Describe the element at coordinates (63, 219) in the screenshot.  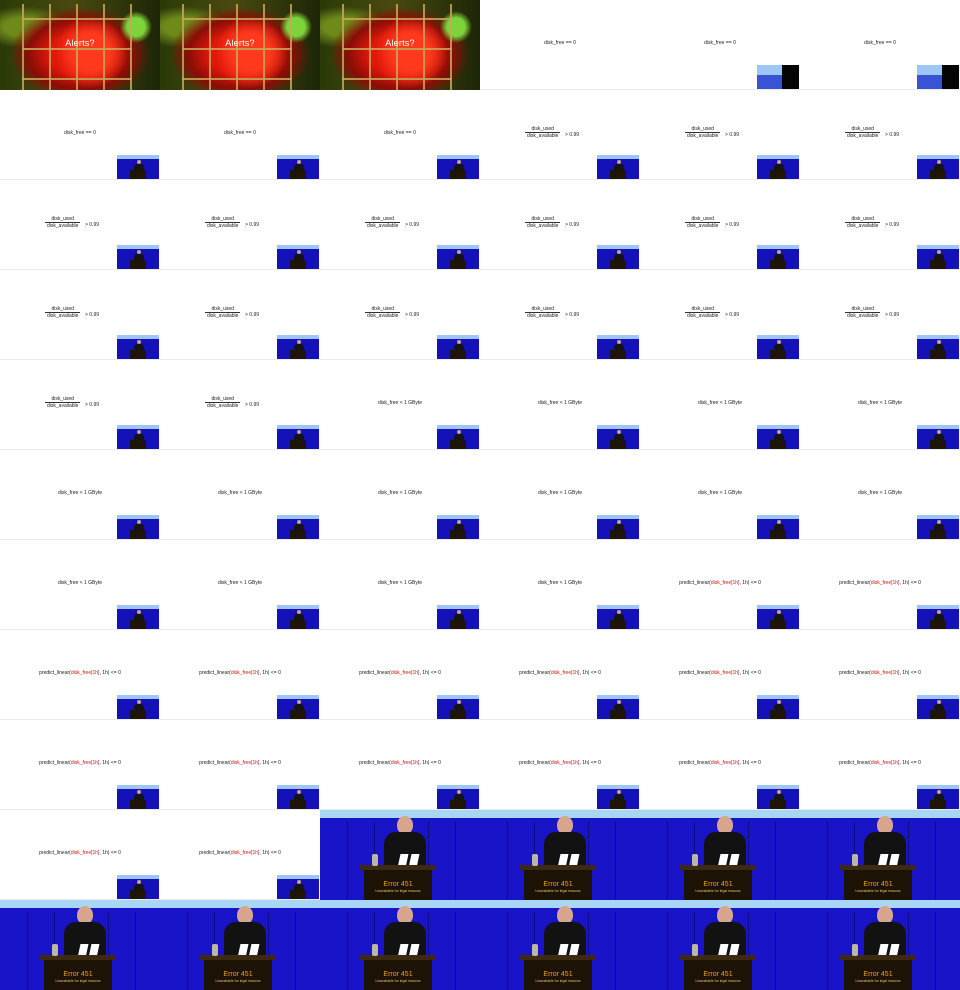
I see `fraction-numerator: disk_used` at that location.